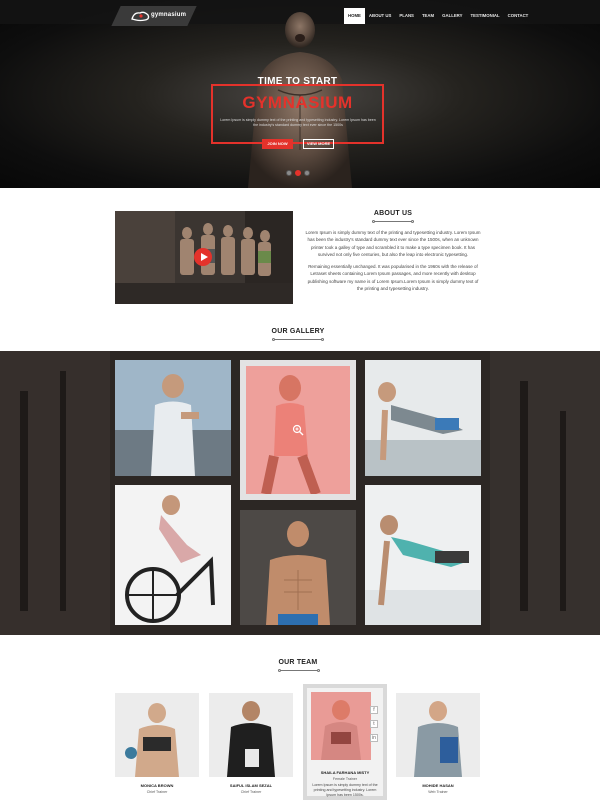 This screenshot has height=800, width=600. I want to click on play-icon, so click(204, 257).